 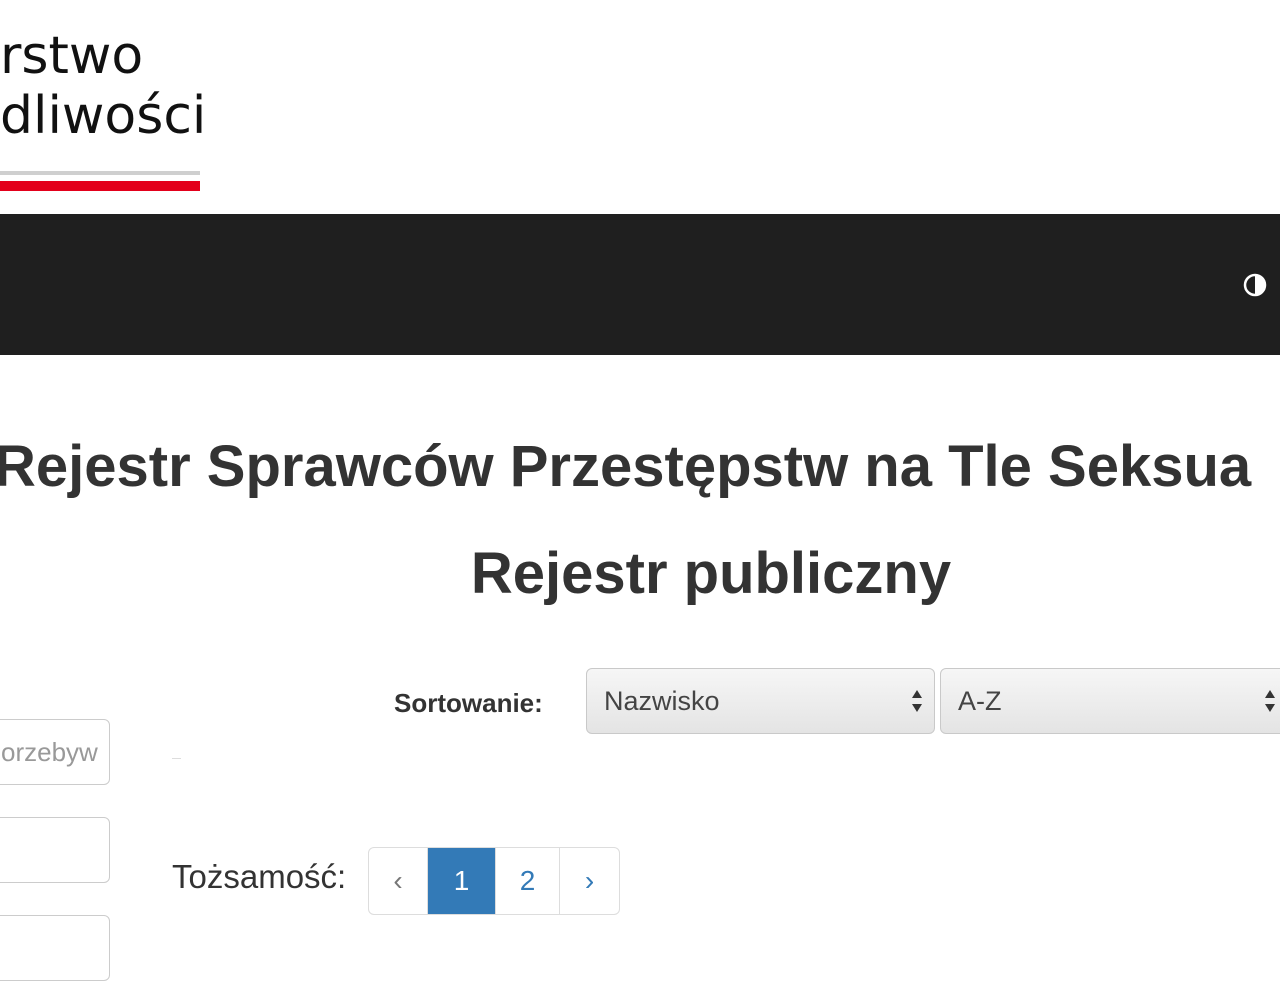 I want to click on pagination-prev-button: ‹, so click(x=398, y=881).